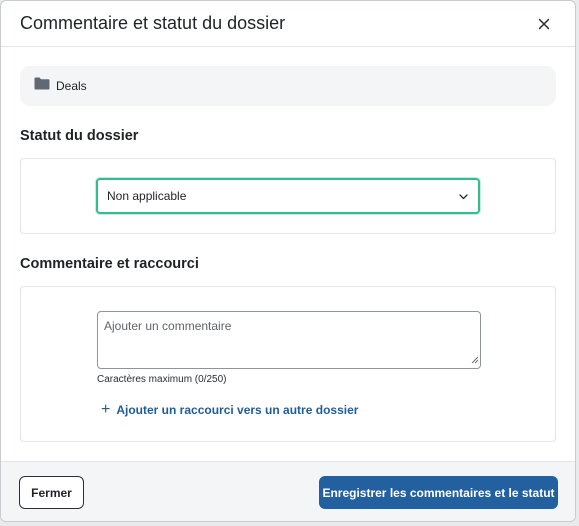 This screenshot has height=526, width=579. I want to click on status-select: Non applicable, so click(288, 196).